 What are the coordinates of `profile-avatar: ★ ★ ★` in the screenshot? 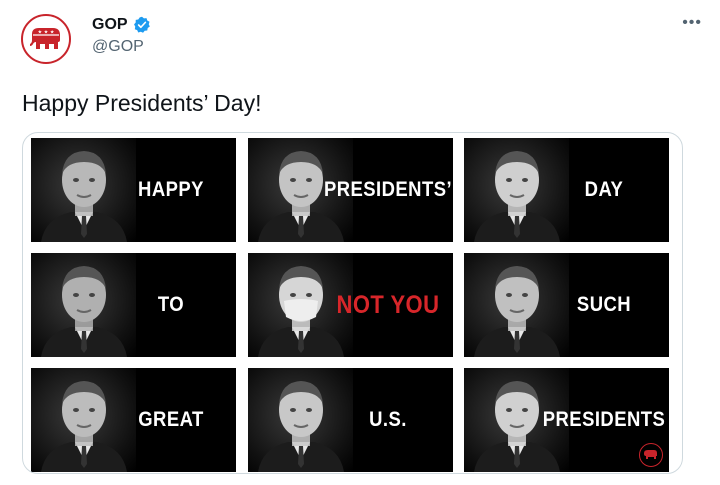 It's located at (46, 39).